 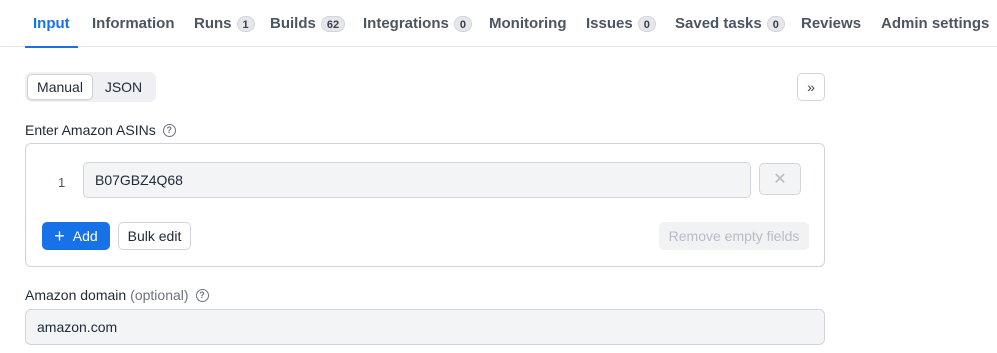 What do you see at coordinates (425, 327) in the screenshot?
I see `amazon-domain-input` at bounding box center [425, 327].